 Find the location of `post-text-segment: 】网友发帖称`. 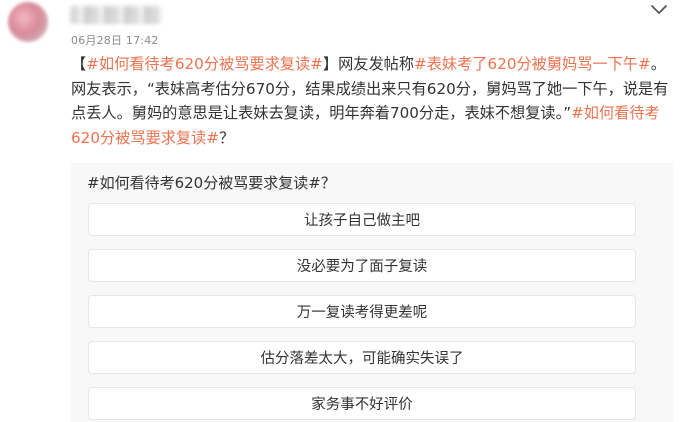

post-text-segment: 】网友发帖称 is located at coordinates (368, 64).